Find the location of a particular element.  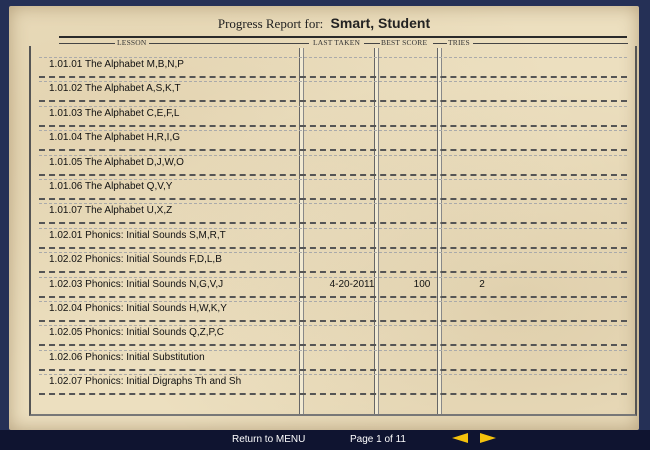

lesson-name: 1.02.01 Phonics: Initial Sounds S,M,R,T is located at coordinates (137, 235).